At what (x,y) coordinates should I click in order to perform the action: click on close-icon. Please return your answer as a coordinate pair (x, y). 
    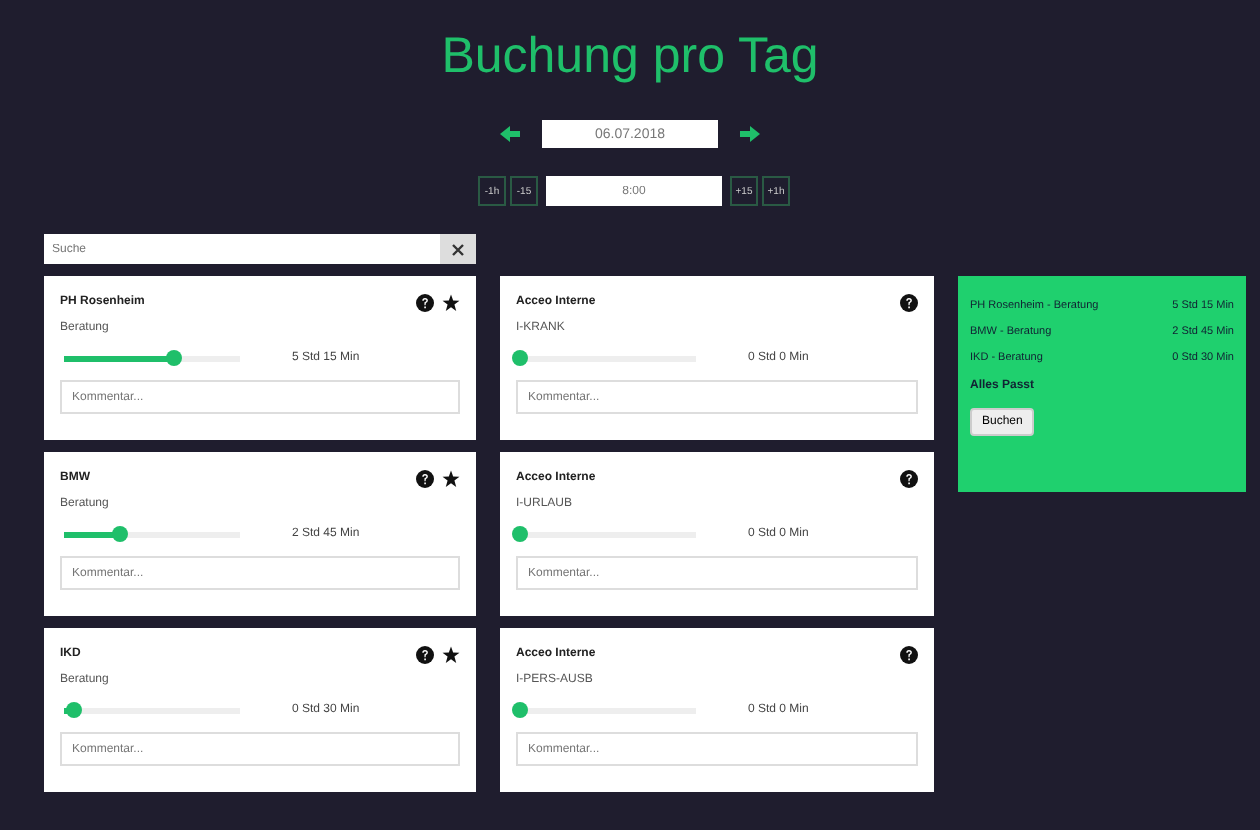
    Looking at the image, I should click on (458, 249).